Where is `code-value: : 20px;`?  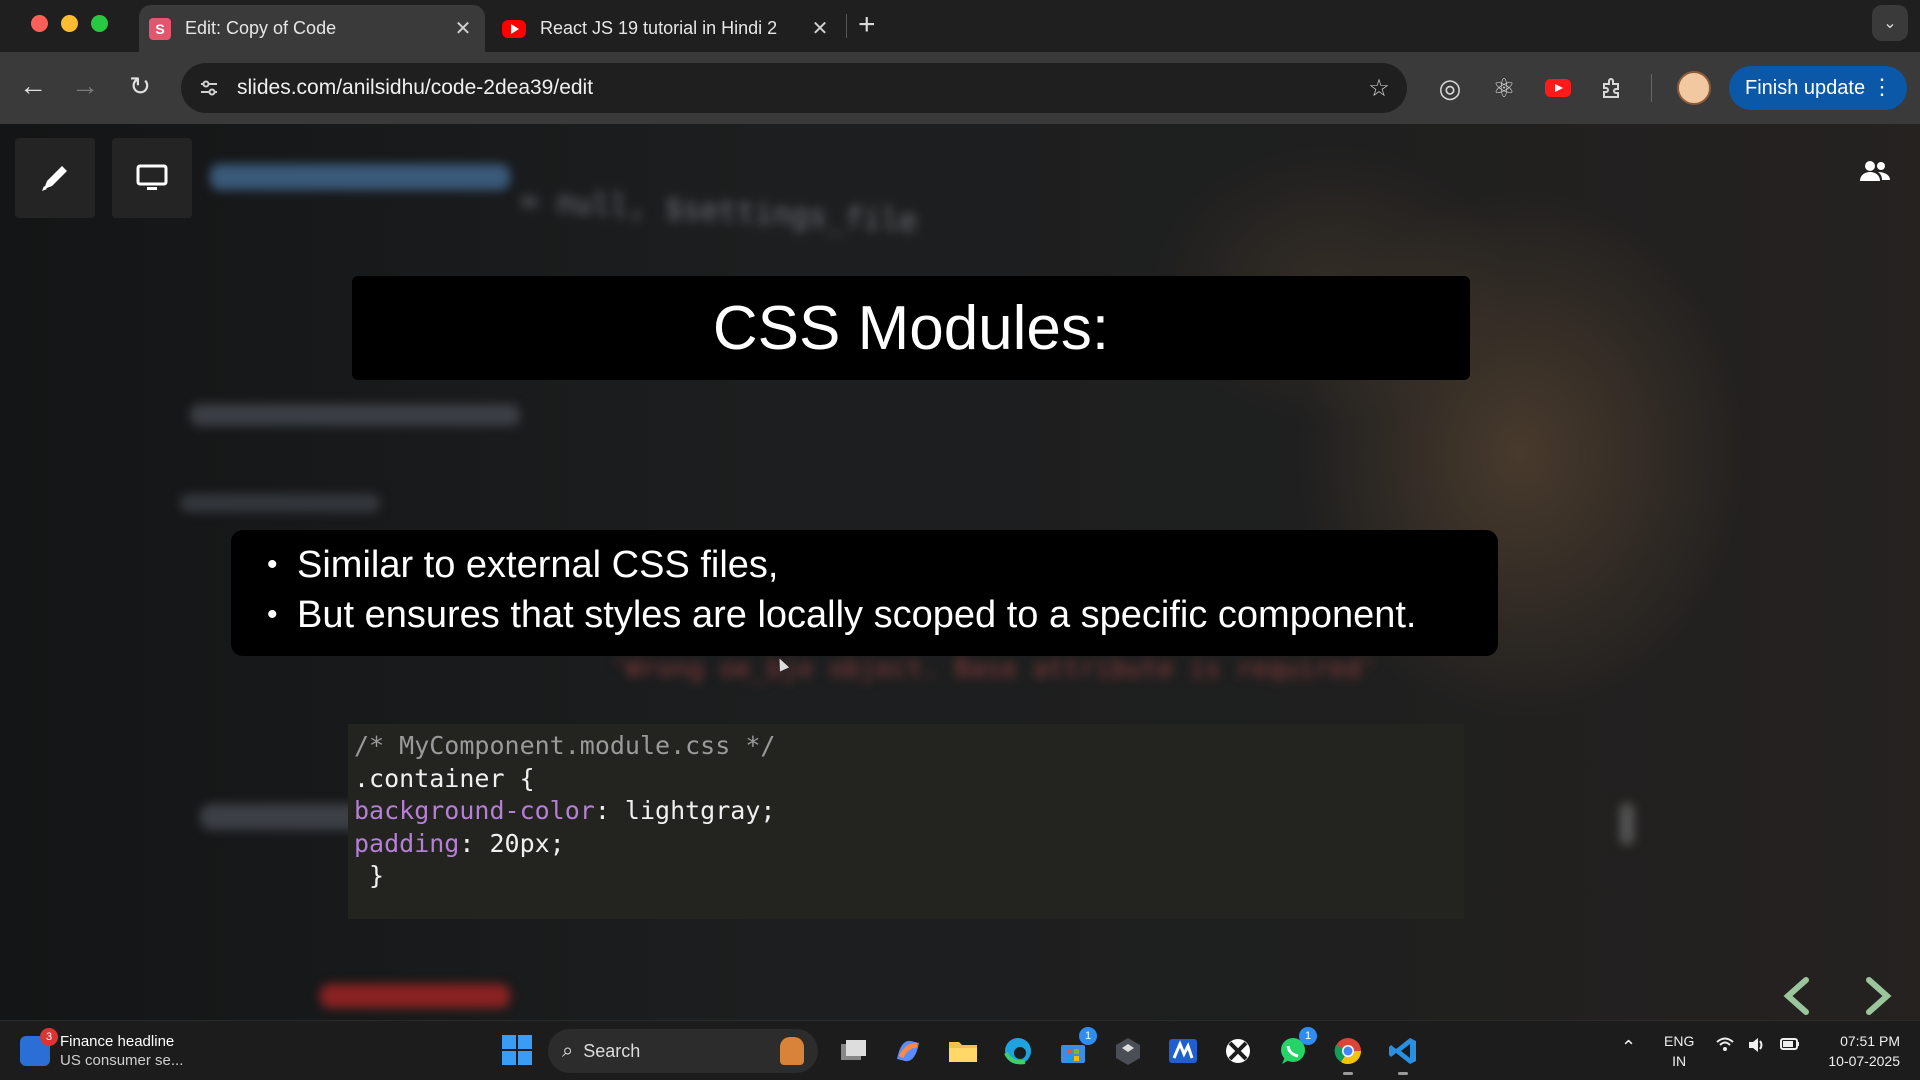 code-value: : 20px; is located at coordinates (512, 843).